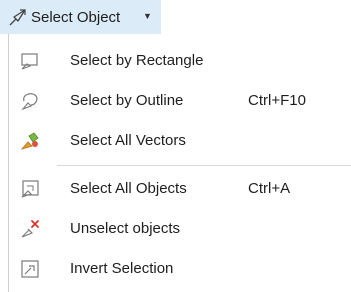 The height and width of the screenshot is (292, 351). I want to click on menu-item-label: Unselect objects, so click(125, 228).